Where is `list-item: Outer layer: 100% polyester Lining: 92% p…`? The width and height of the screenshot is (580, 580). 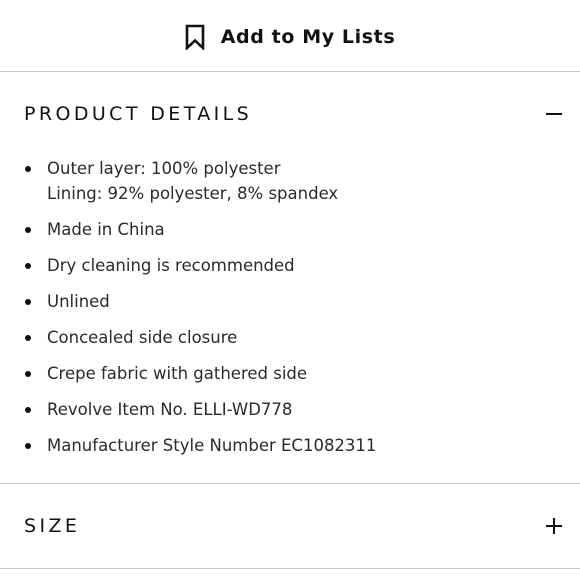
list-item: Outer layer: 100% polyester Lining: 92% p… is located at coordinates (290, 181).